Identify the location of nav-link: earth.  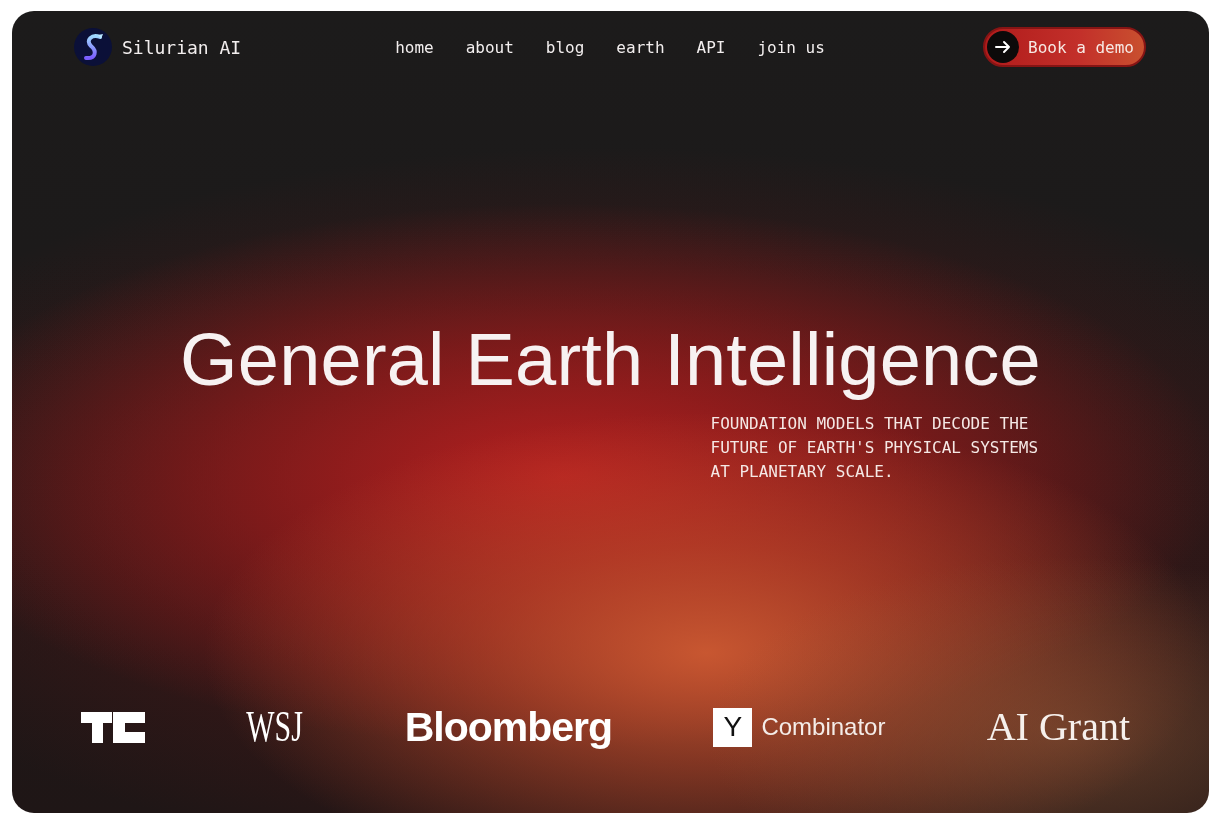
(640, 47).